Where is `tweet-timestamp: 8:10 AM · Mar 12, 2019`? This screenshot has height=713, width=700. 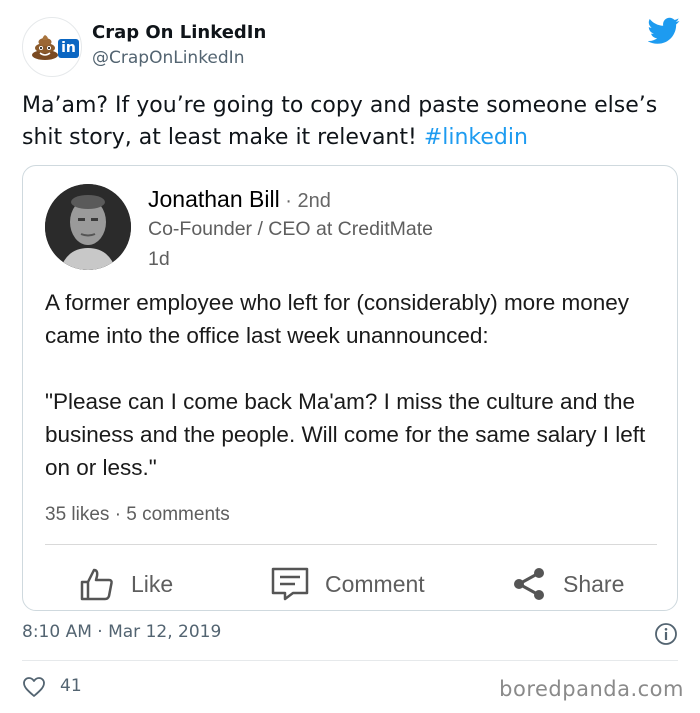 tweet-timestamp: 8:10 AM · Mar 12, 2019 is located at coordinates (121, 632).